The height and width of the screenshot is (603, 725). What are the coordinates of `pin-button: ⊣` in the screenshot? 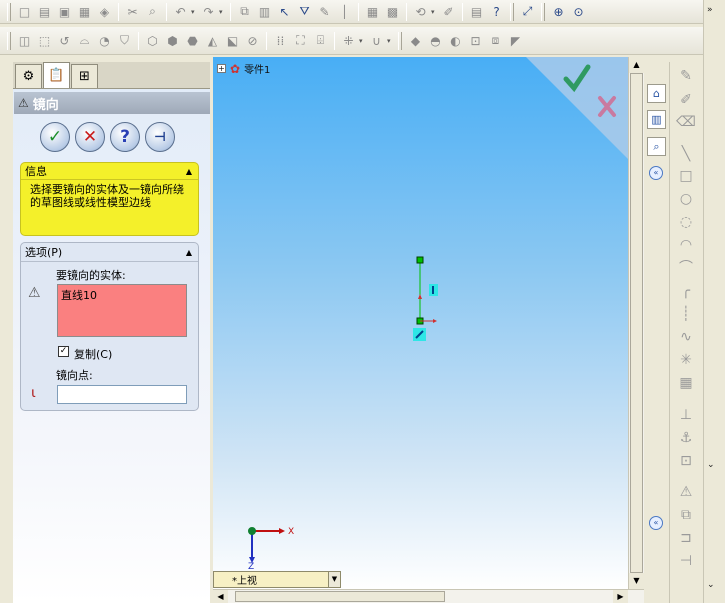 It's located at (160, 137).